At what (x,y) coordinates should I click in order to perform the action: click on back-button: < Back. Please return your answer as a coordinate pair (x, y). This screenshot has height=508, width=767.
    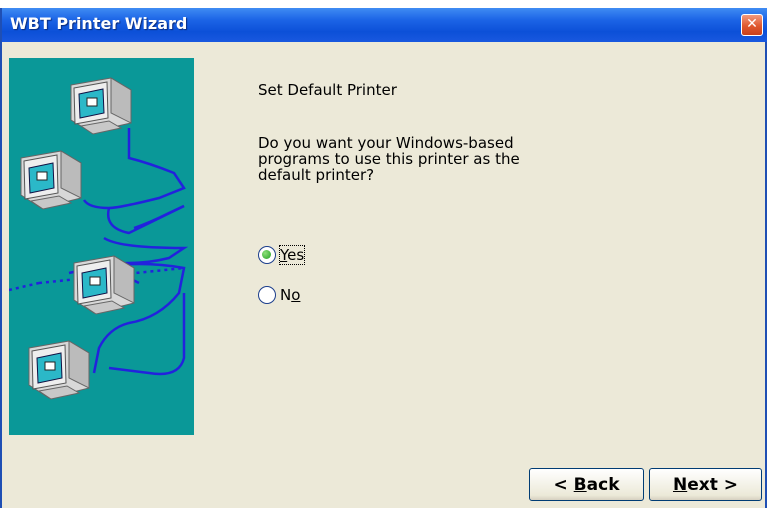
    Looking at the image, I should click on (586, 484).